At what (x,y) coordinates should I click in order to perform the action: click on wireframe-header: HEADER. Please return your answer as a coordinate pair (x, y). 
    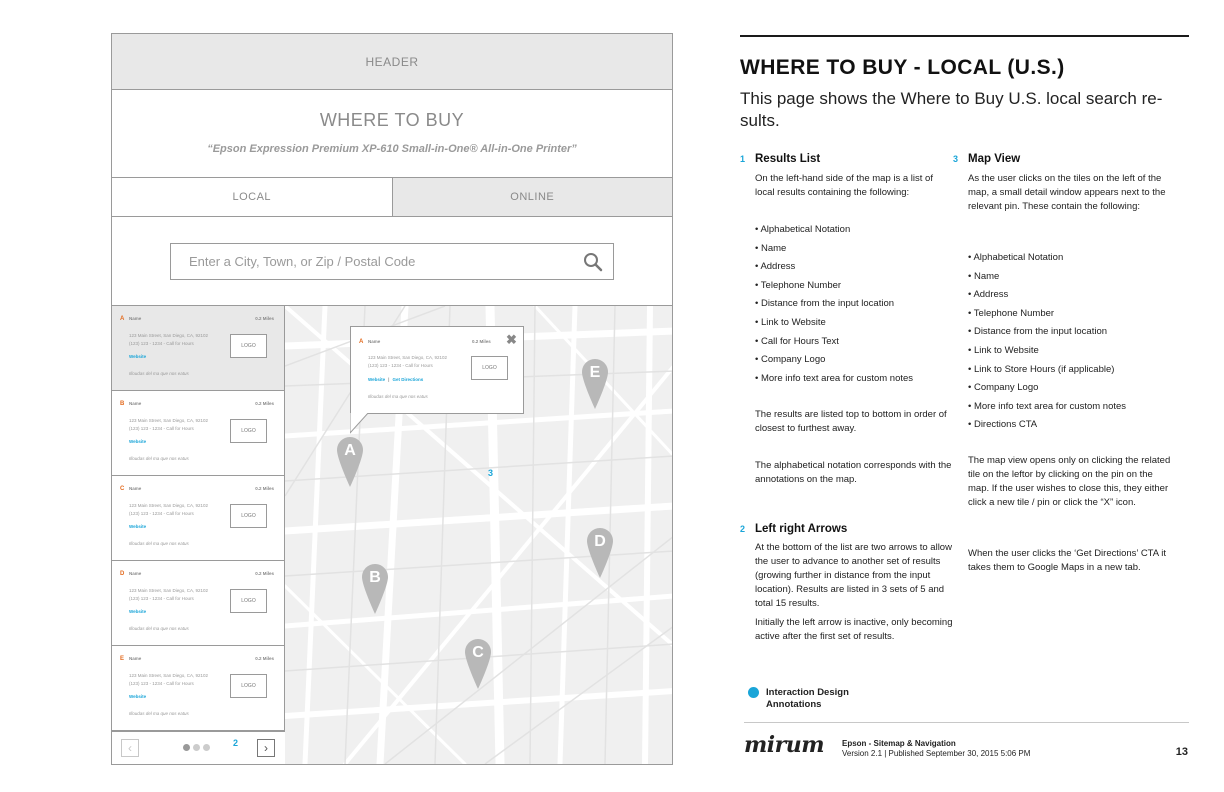
    Looking at the image, I should click on (392, 62).